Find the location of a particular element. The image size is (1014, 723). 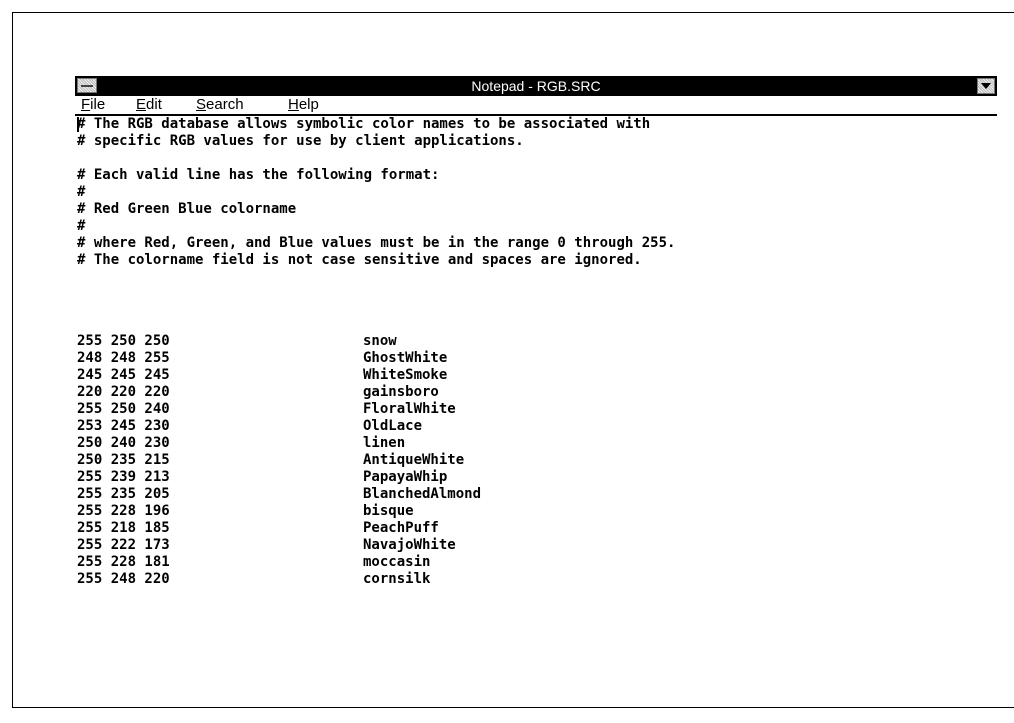

color-rgb-value: 250 240 230 is located at coordinates (123, 443).